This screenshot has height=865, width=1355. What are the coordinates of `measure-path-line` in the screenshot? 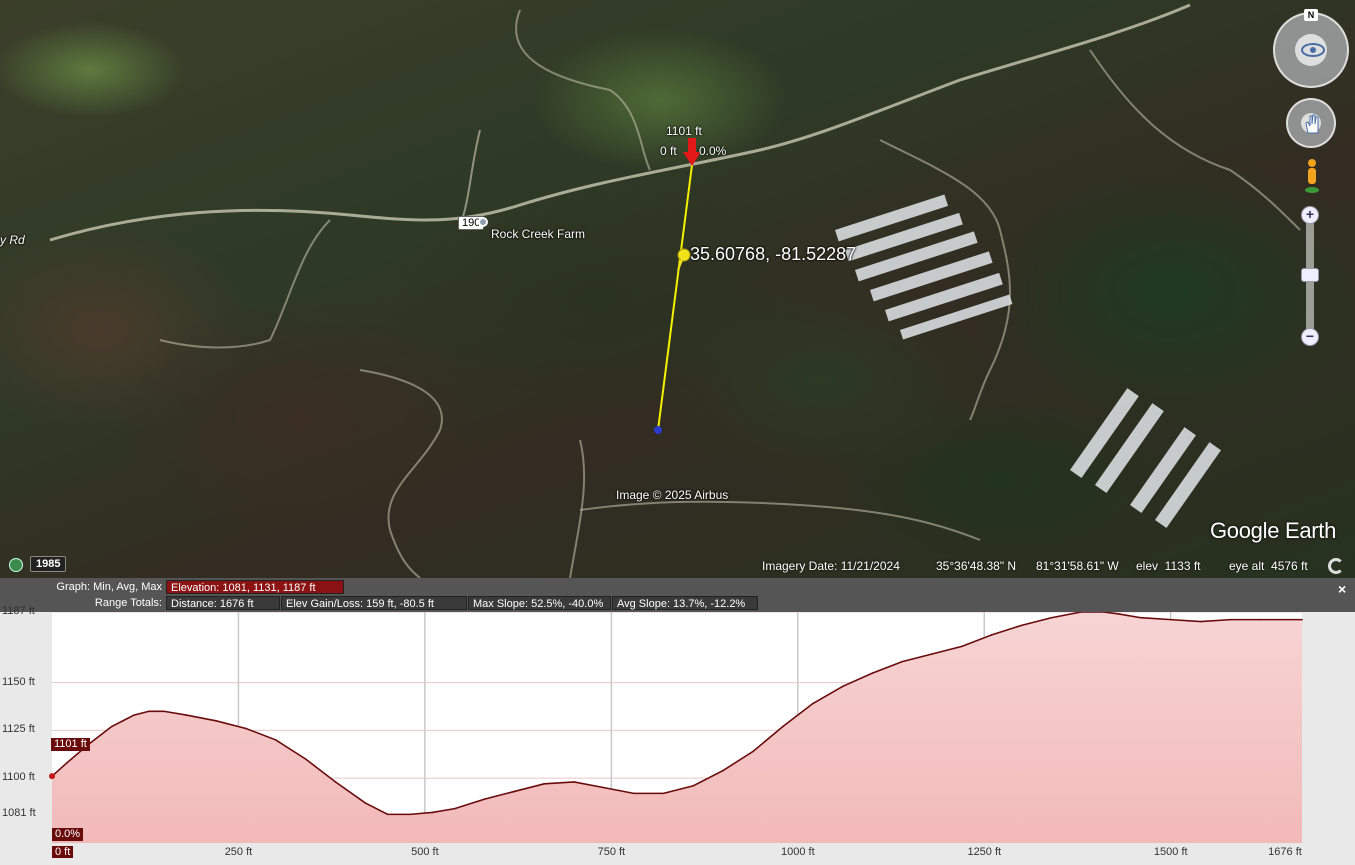 It's located at (675, 297).